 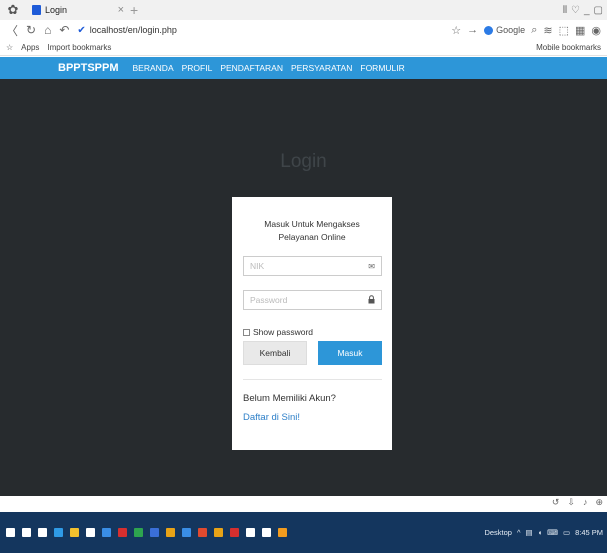 What do you see at coordinates (312, 230) in the screenshot?
I see `login-heading: Masuk Untuk Mengakses Pelayanan Online` at bounding box center [312, 230].